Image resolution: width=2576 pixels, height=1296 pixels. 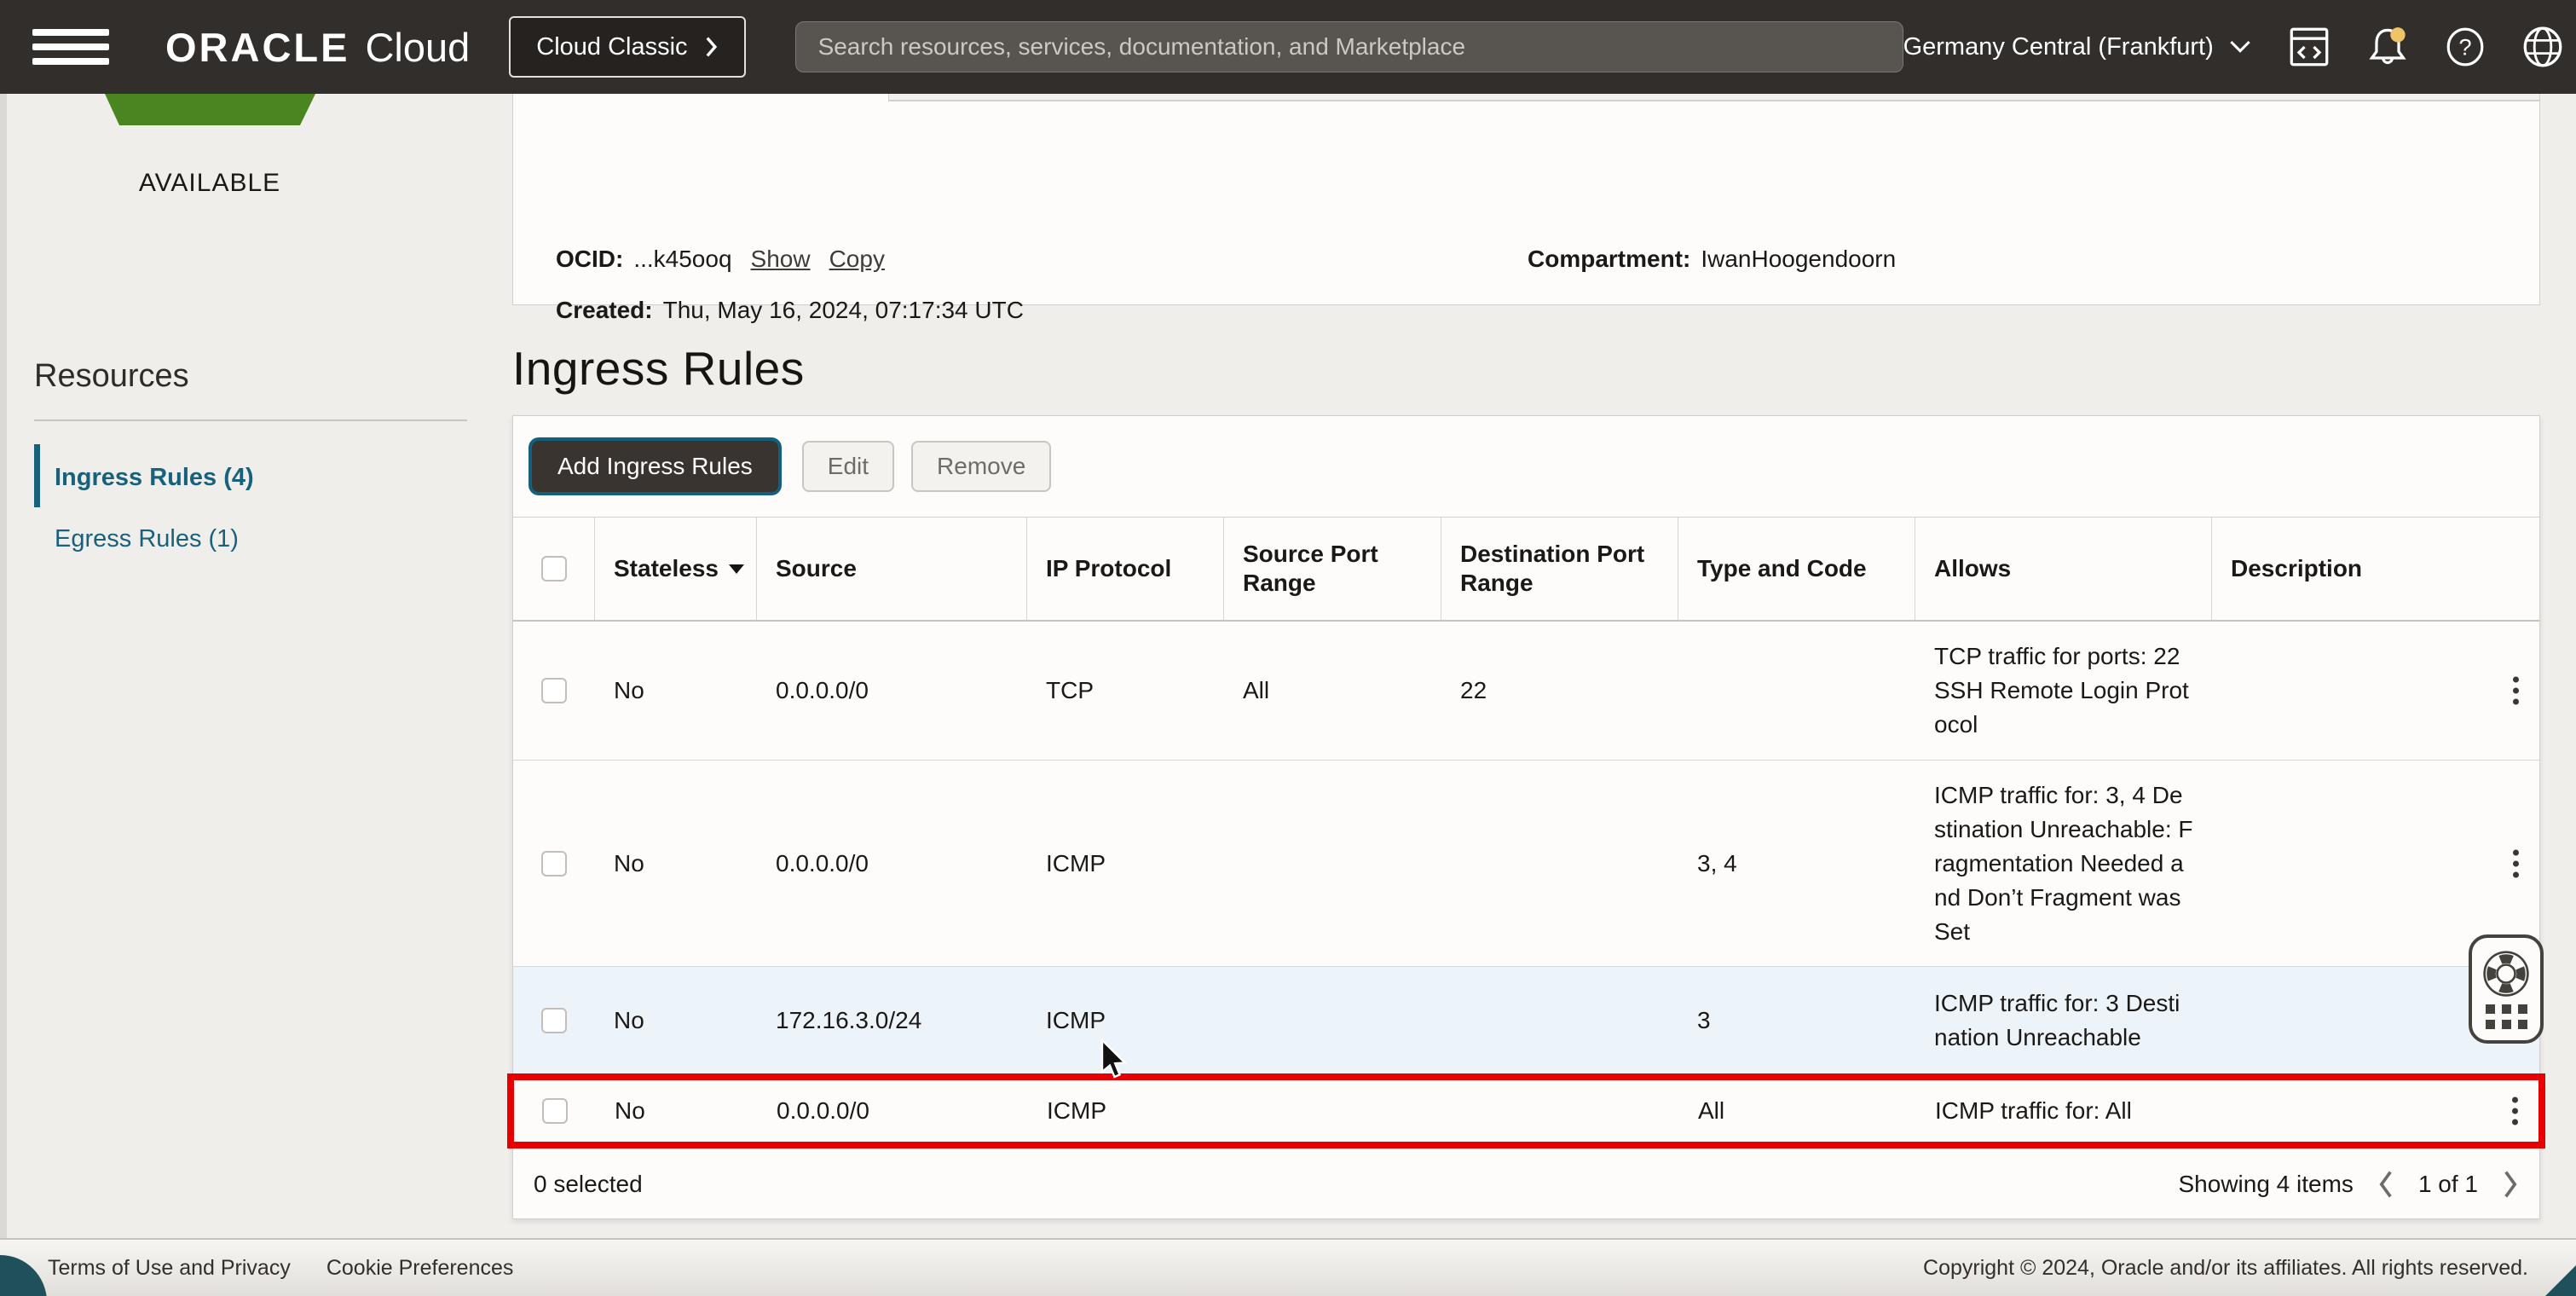 I want to click on help-icon: ?, so click(x=2465, y=47).